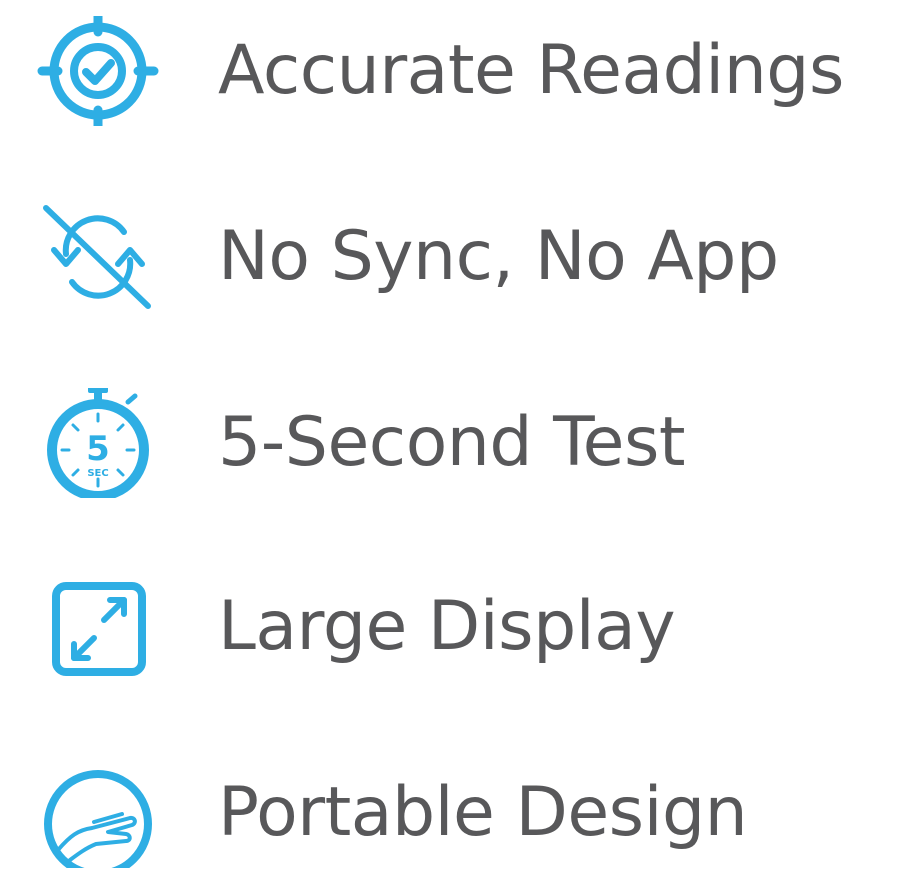  I want to click on stopwatch-number: 5, so click(98, 449).